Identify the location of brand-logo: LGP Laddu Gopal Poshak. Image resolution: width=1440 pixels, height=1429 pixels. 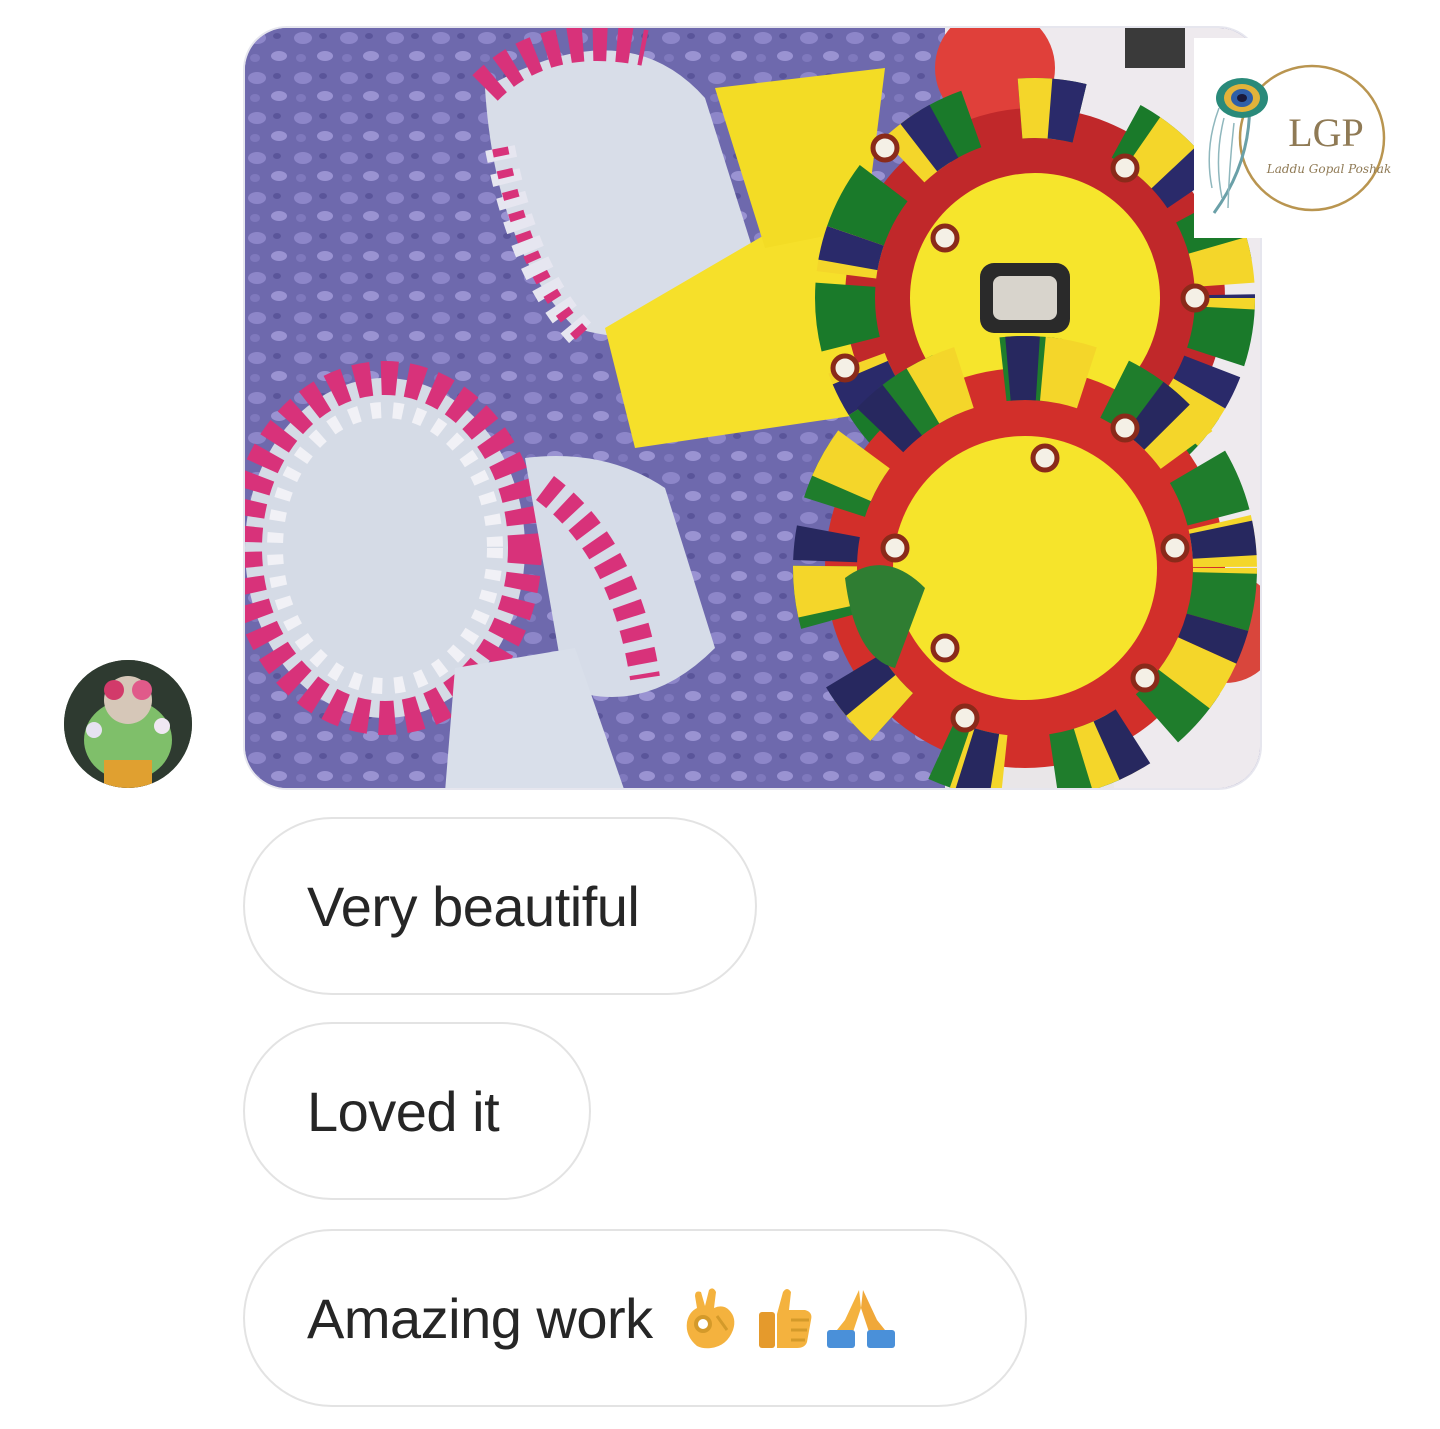
(1301, 138).